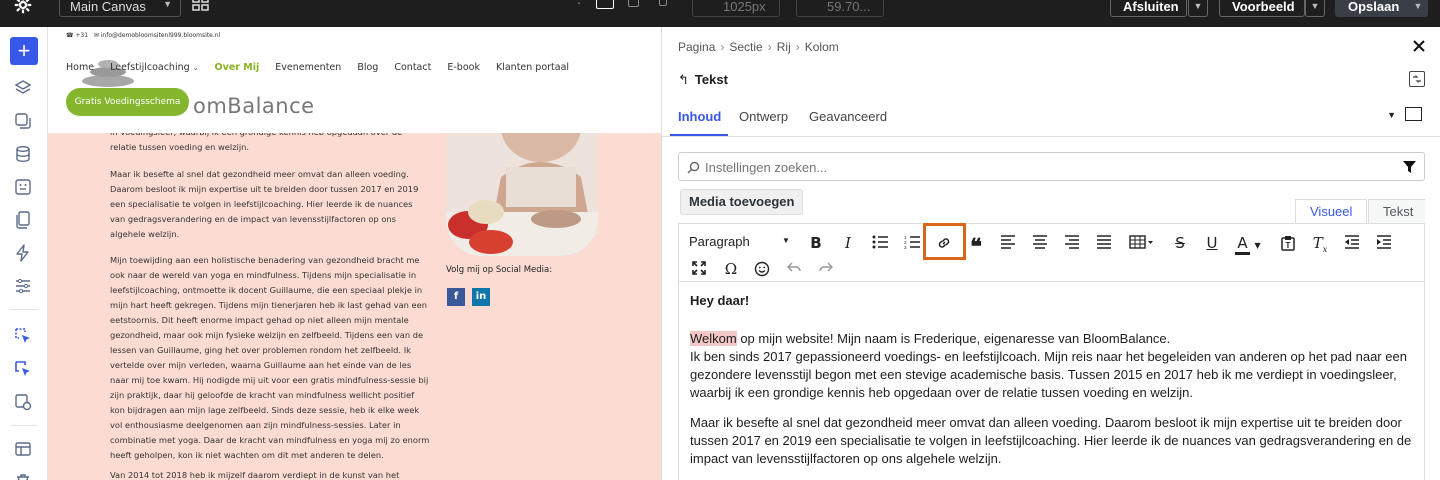 This screenshot has width=1440, height=480. Describe the element at coordinates (24, 287) in the screenshot. I see `settings-sliders-icon` at that location.